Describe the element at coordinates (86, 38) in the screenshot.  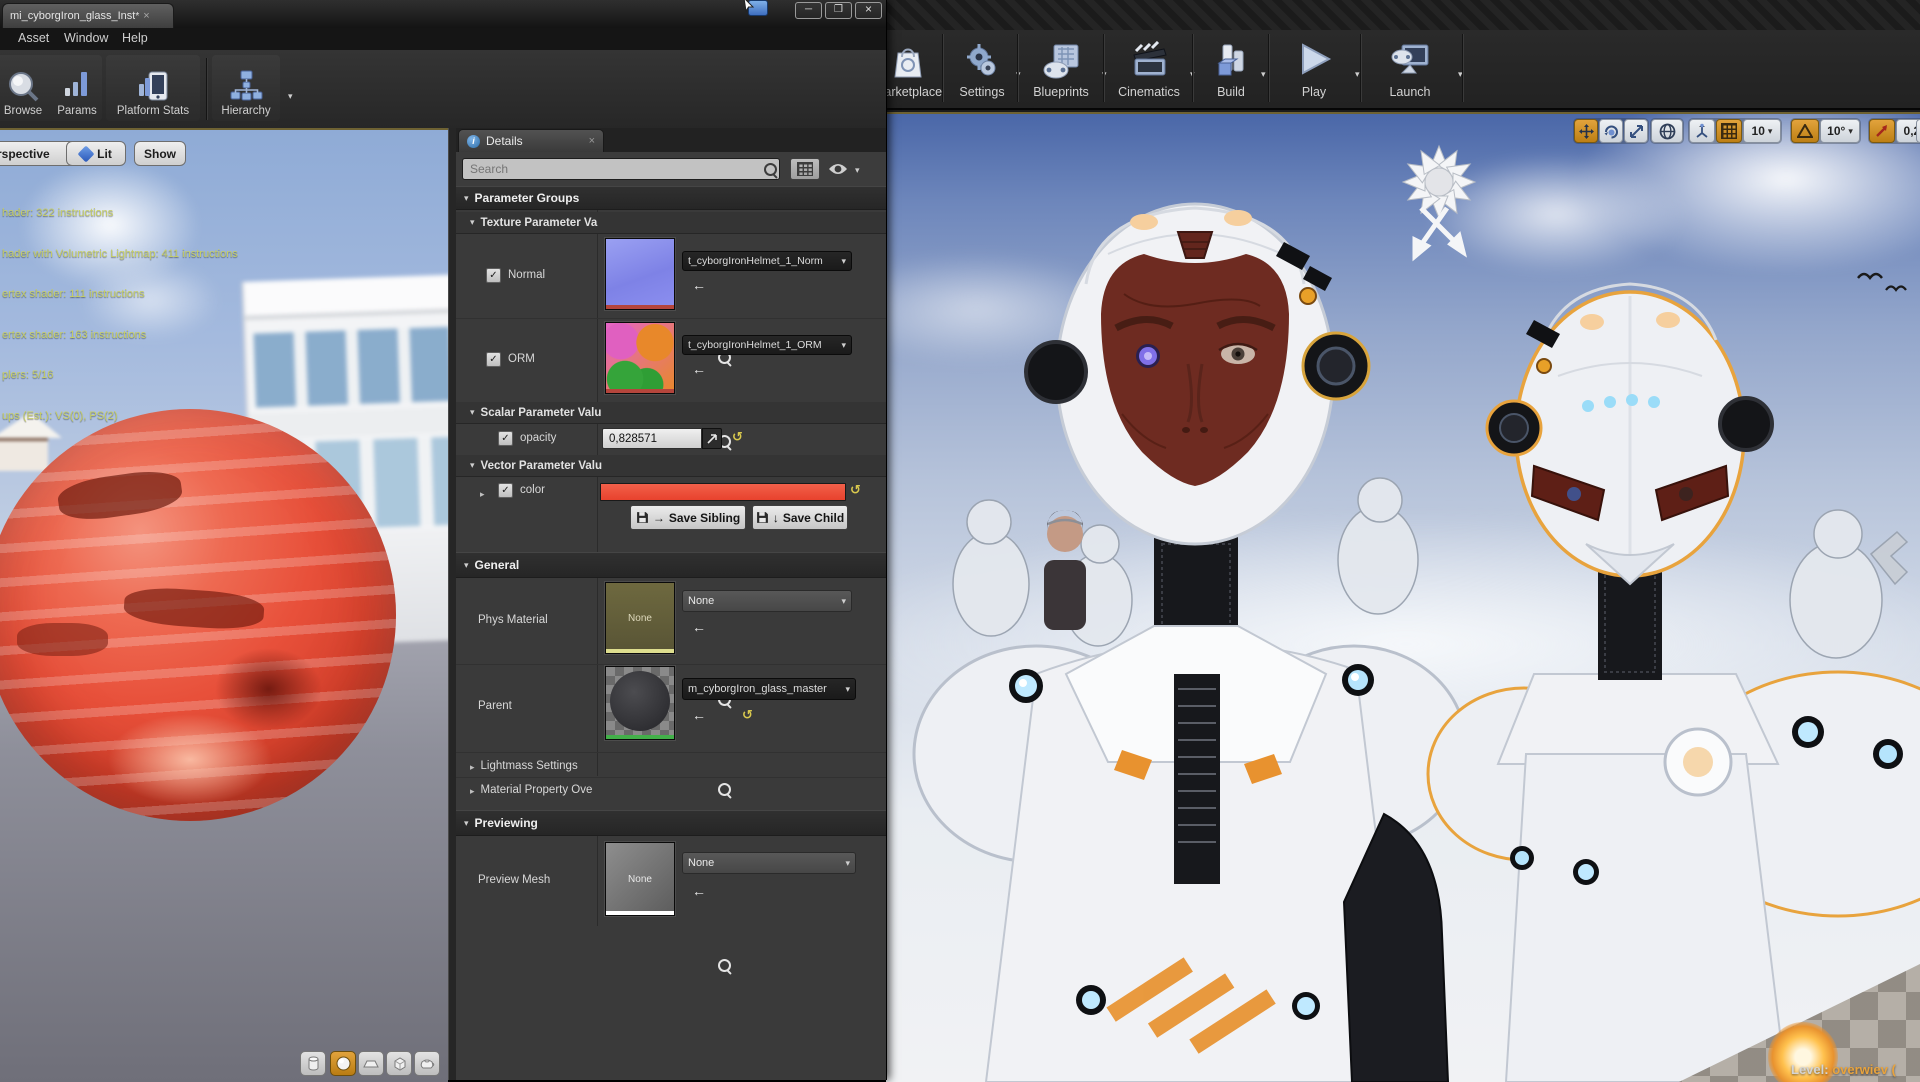
I see `menu-window: Window` at that location.